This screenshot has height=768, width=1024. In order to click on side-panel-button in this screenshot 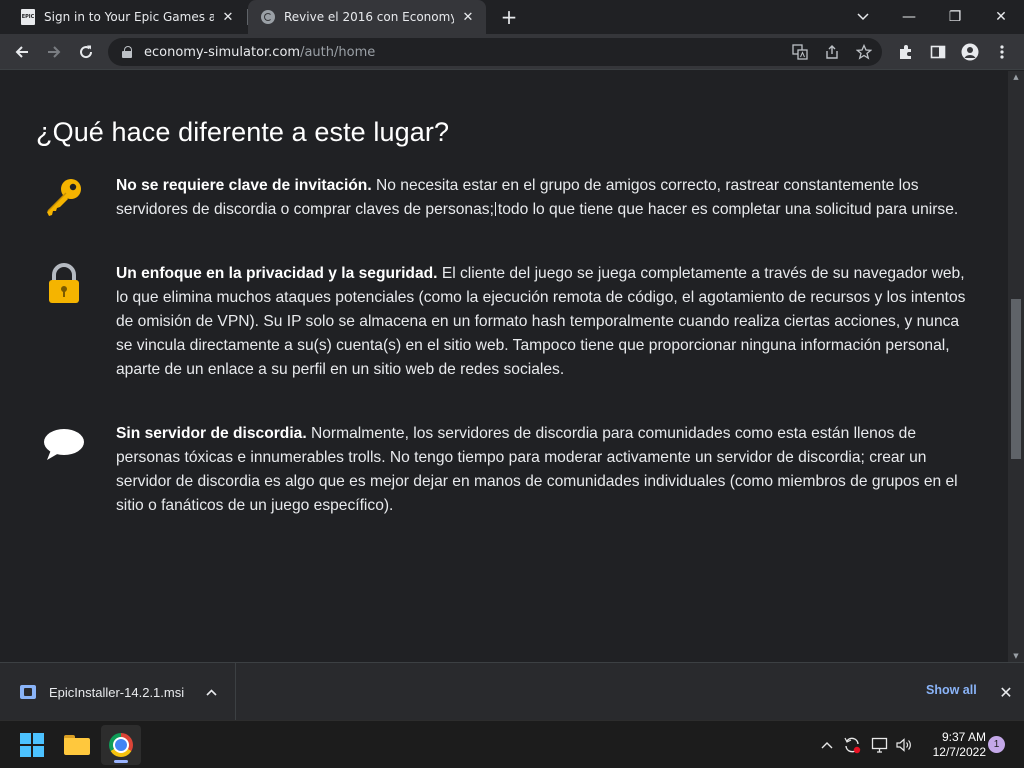, I will do `click(938, 52)`.